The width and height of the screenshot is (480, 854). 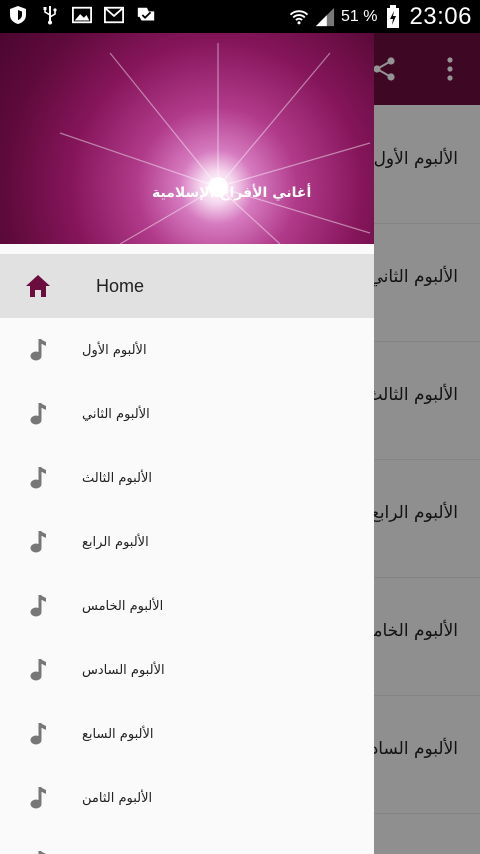 What do you see at coordinates (120, 285) in the screenshot?
I see `nav-item-label: Home` at bounding box center [120, 285].